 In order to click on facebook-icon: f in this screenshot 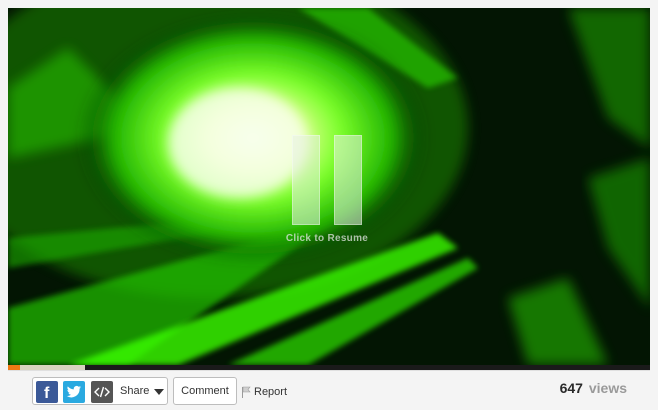, I will do `click(47, 392)`.